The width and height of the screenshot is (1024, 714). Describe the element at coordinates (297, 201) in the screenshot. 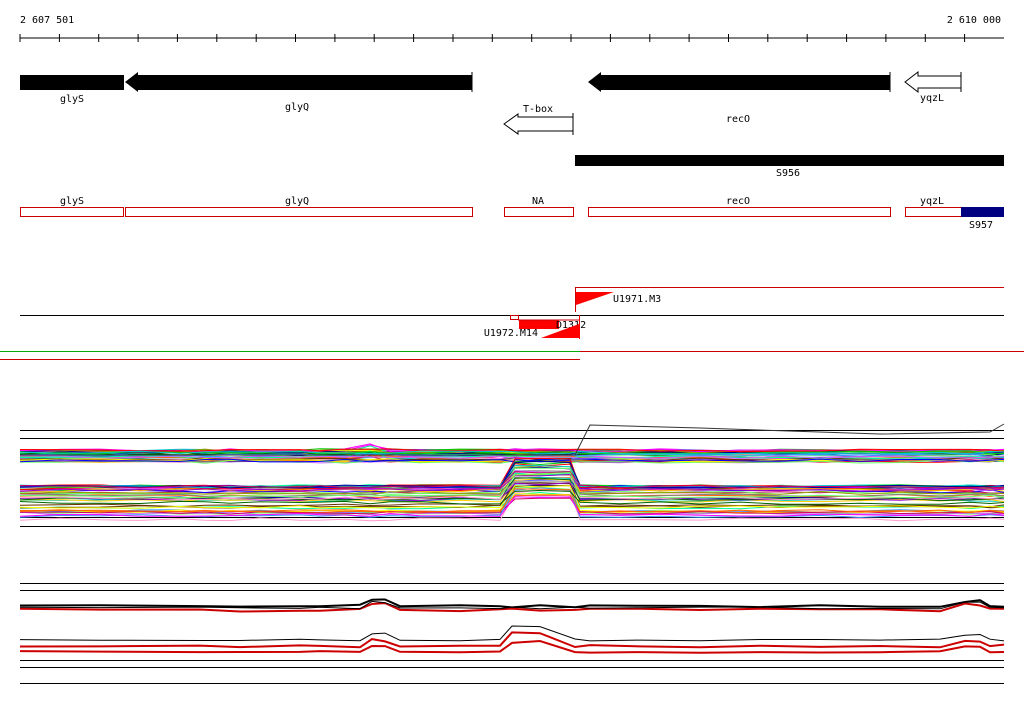

I see `transcript-label-glyQ: glyQ` at that location.